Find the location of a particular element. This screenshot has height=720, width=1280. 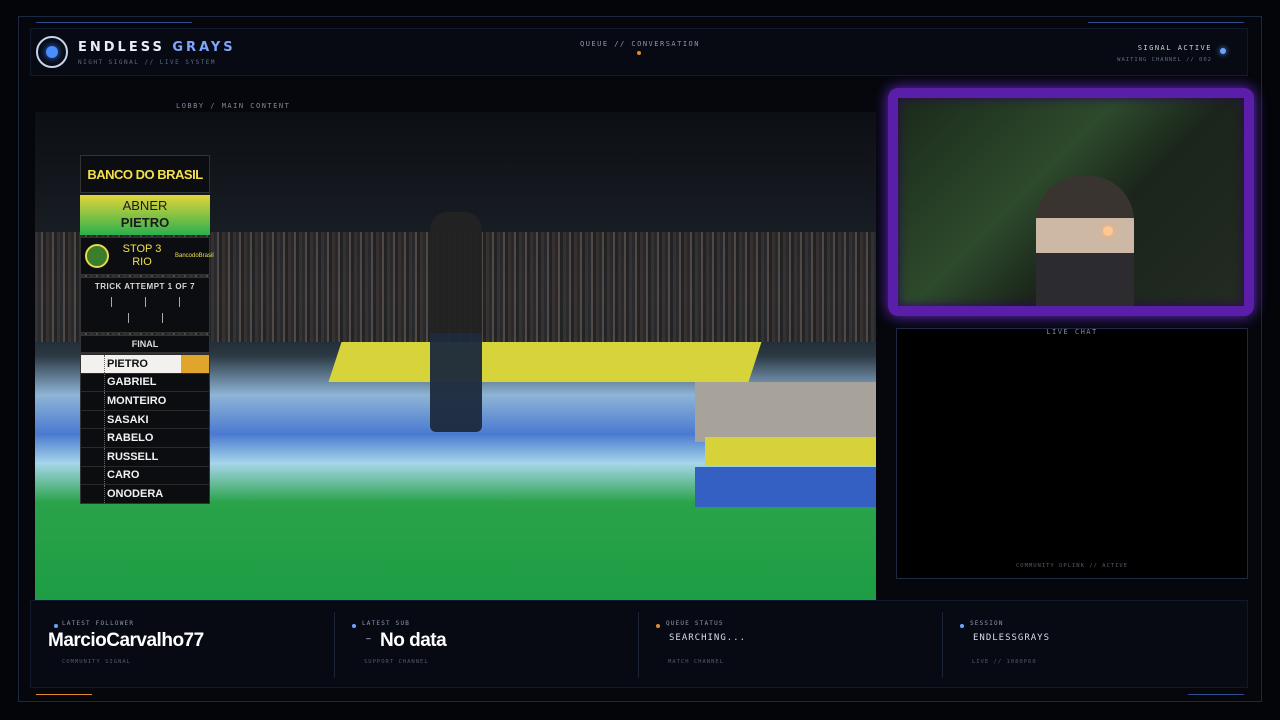

latest-sub-value: No data is located at coordinates (413, 640).